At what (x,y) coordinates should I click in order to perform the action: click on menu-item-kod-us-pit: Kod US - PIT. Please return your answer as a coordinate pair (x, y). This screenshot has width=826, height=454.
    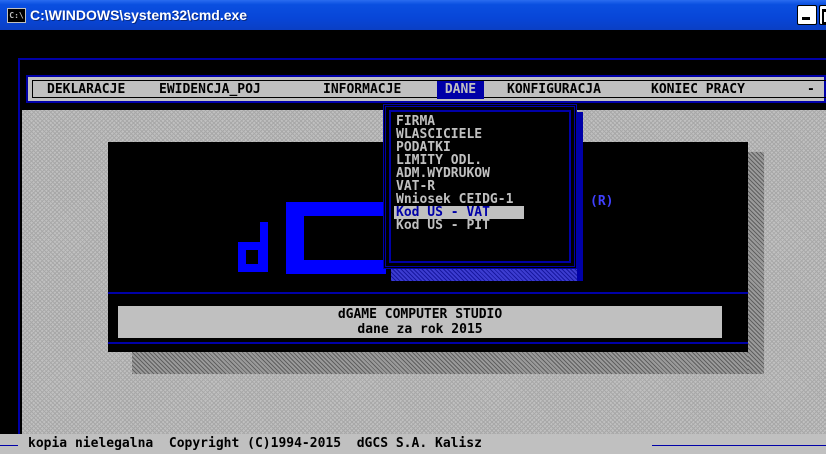
    Looking at the image, I should click on (443, 225).